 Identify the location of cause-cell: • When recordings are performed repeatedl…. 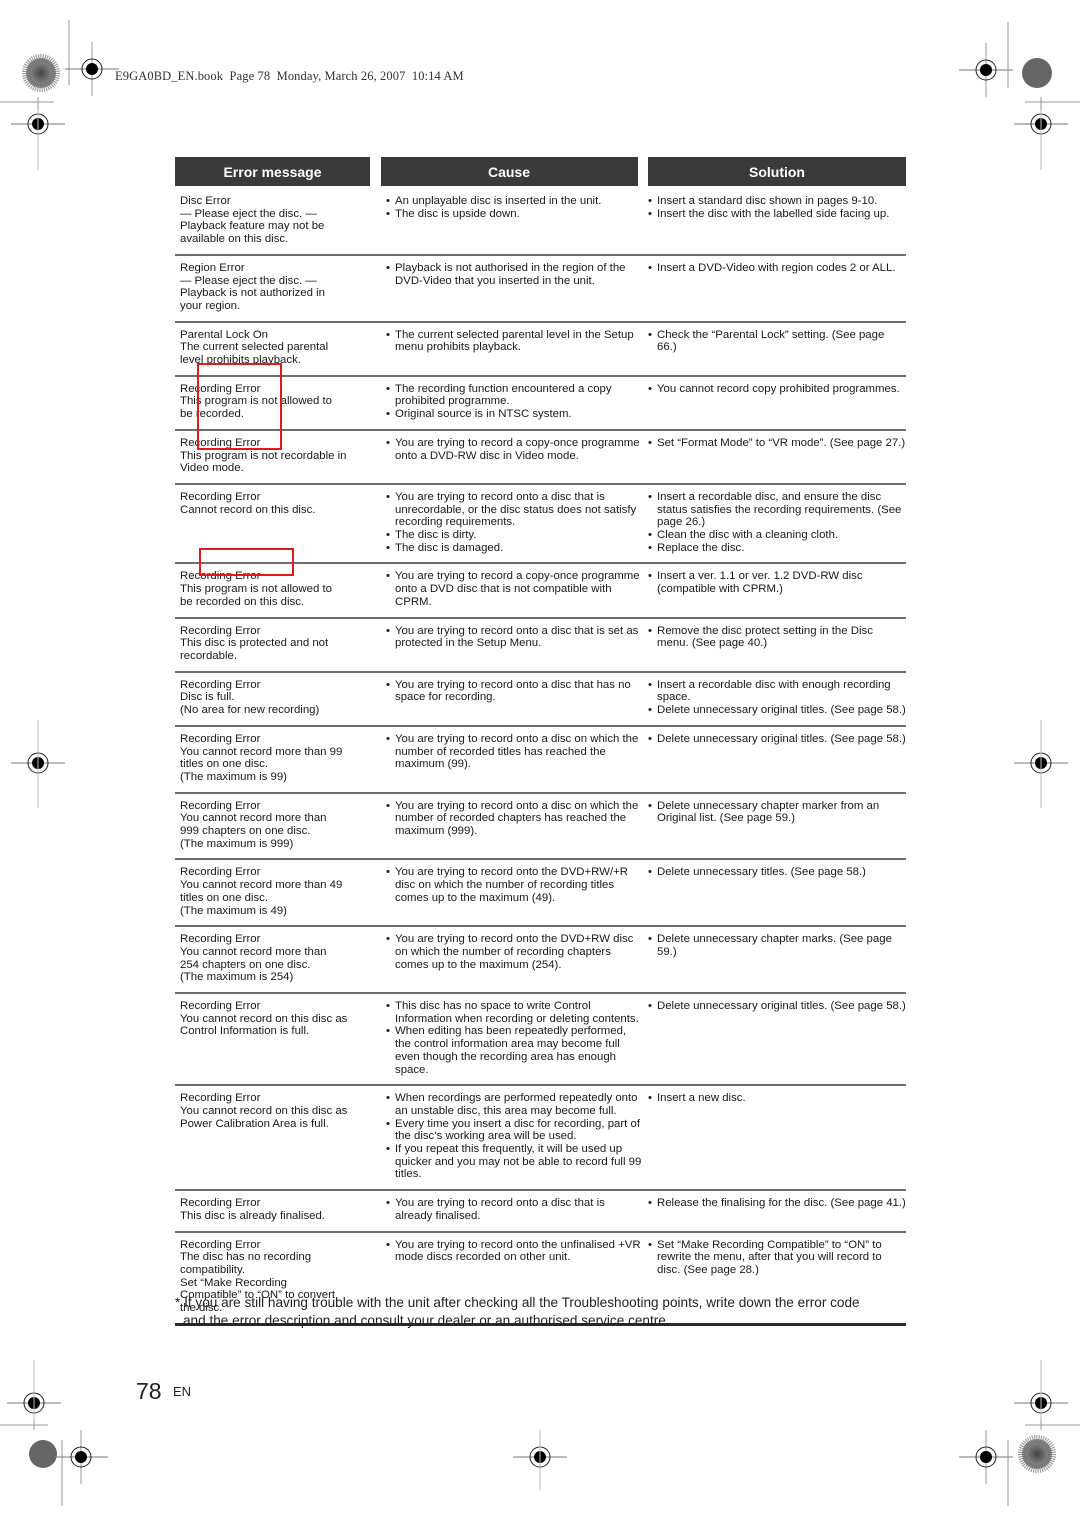
(509, 1136).